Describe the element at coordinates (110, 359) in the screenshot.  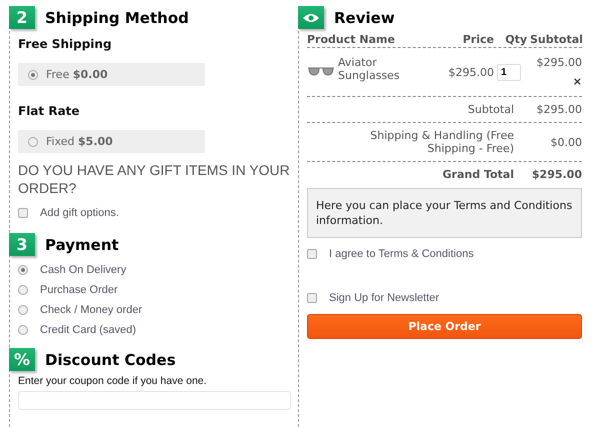
I see `section-title: Discount Codes` at that location.